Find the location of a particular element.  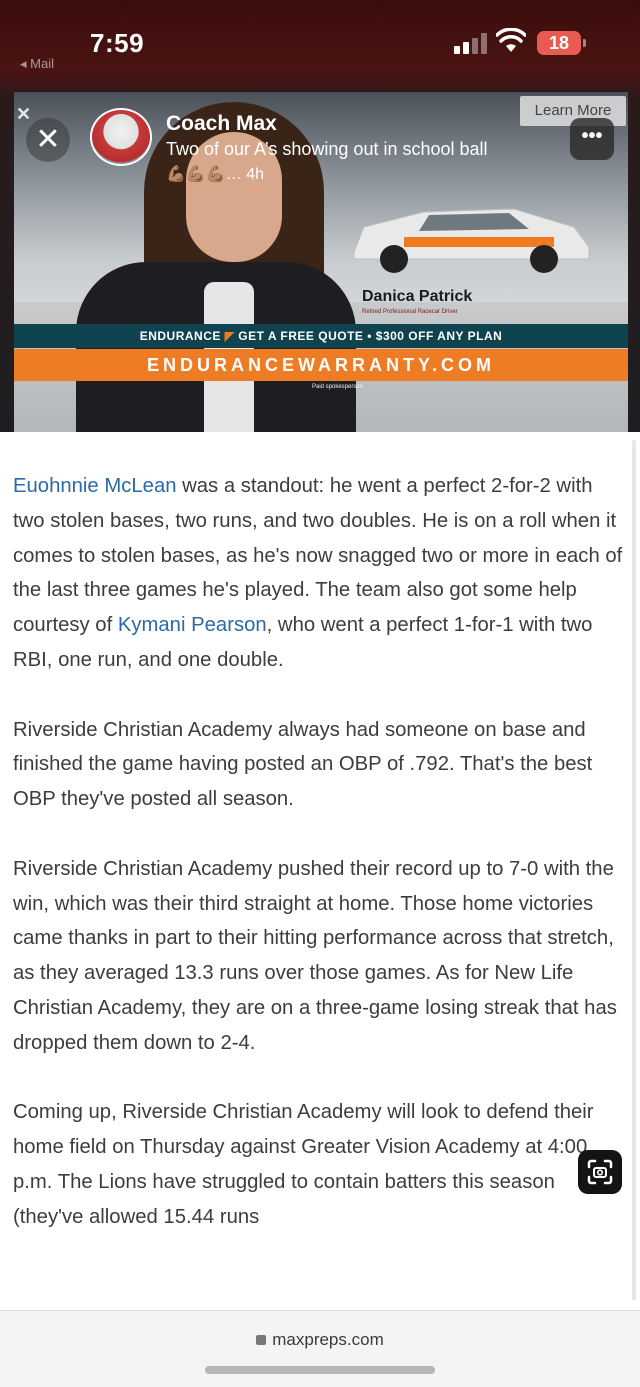

scrollbar is located at coordinates (634, 870).